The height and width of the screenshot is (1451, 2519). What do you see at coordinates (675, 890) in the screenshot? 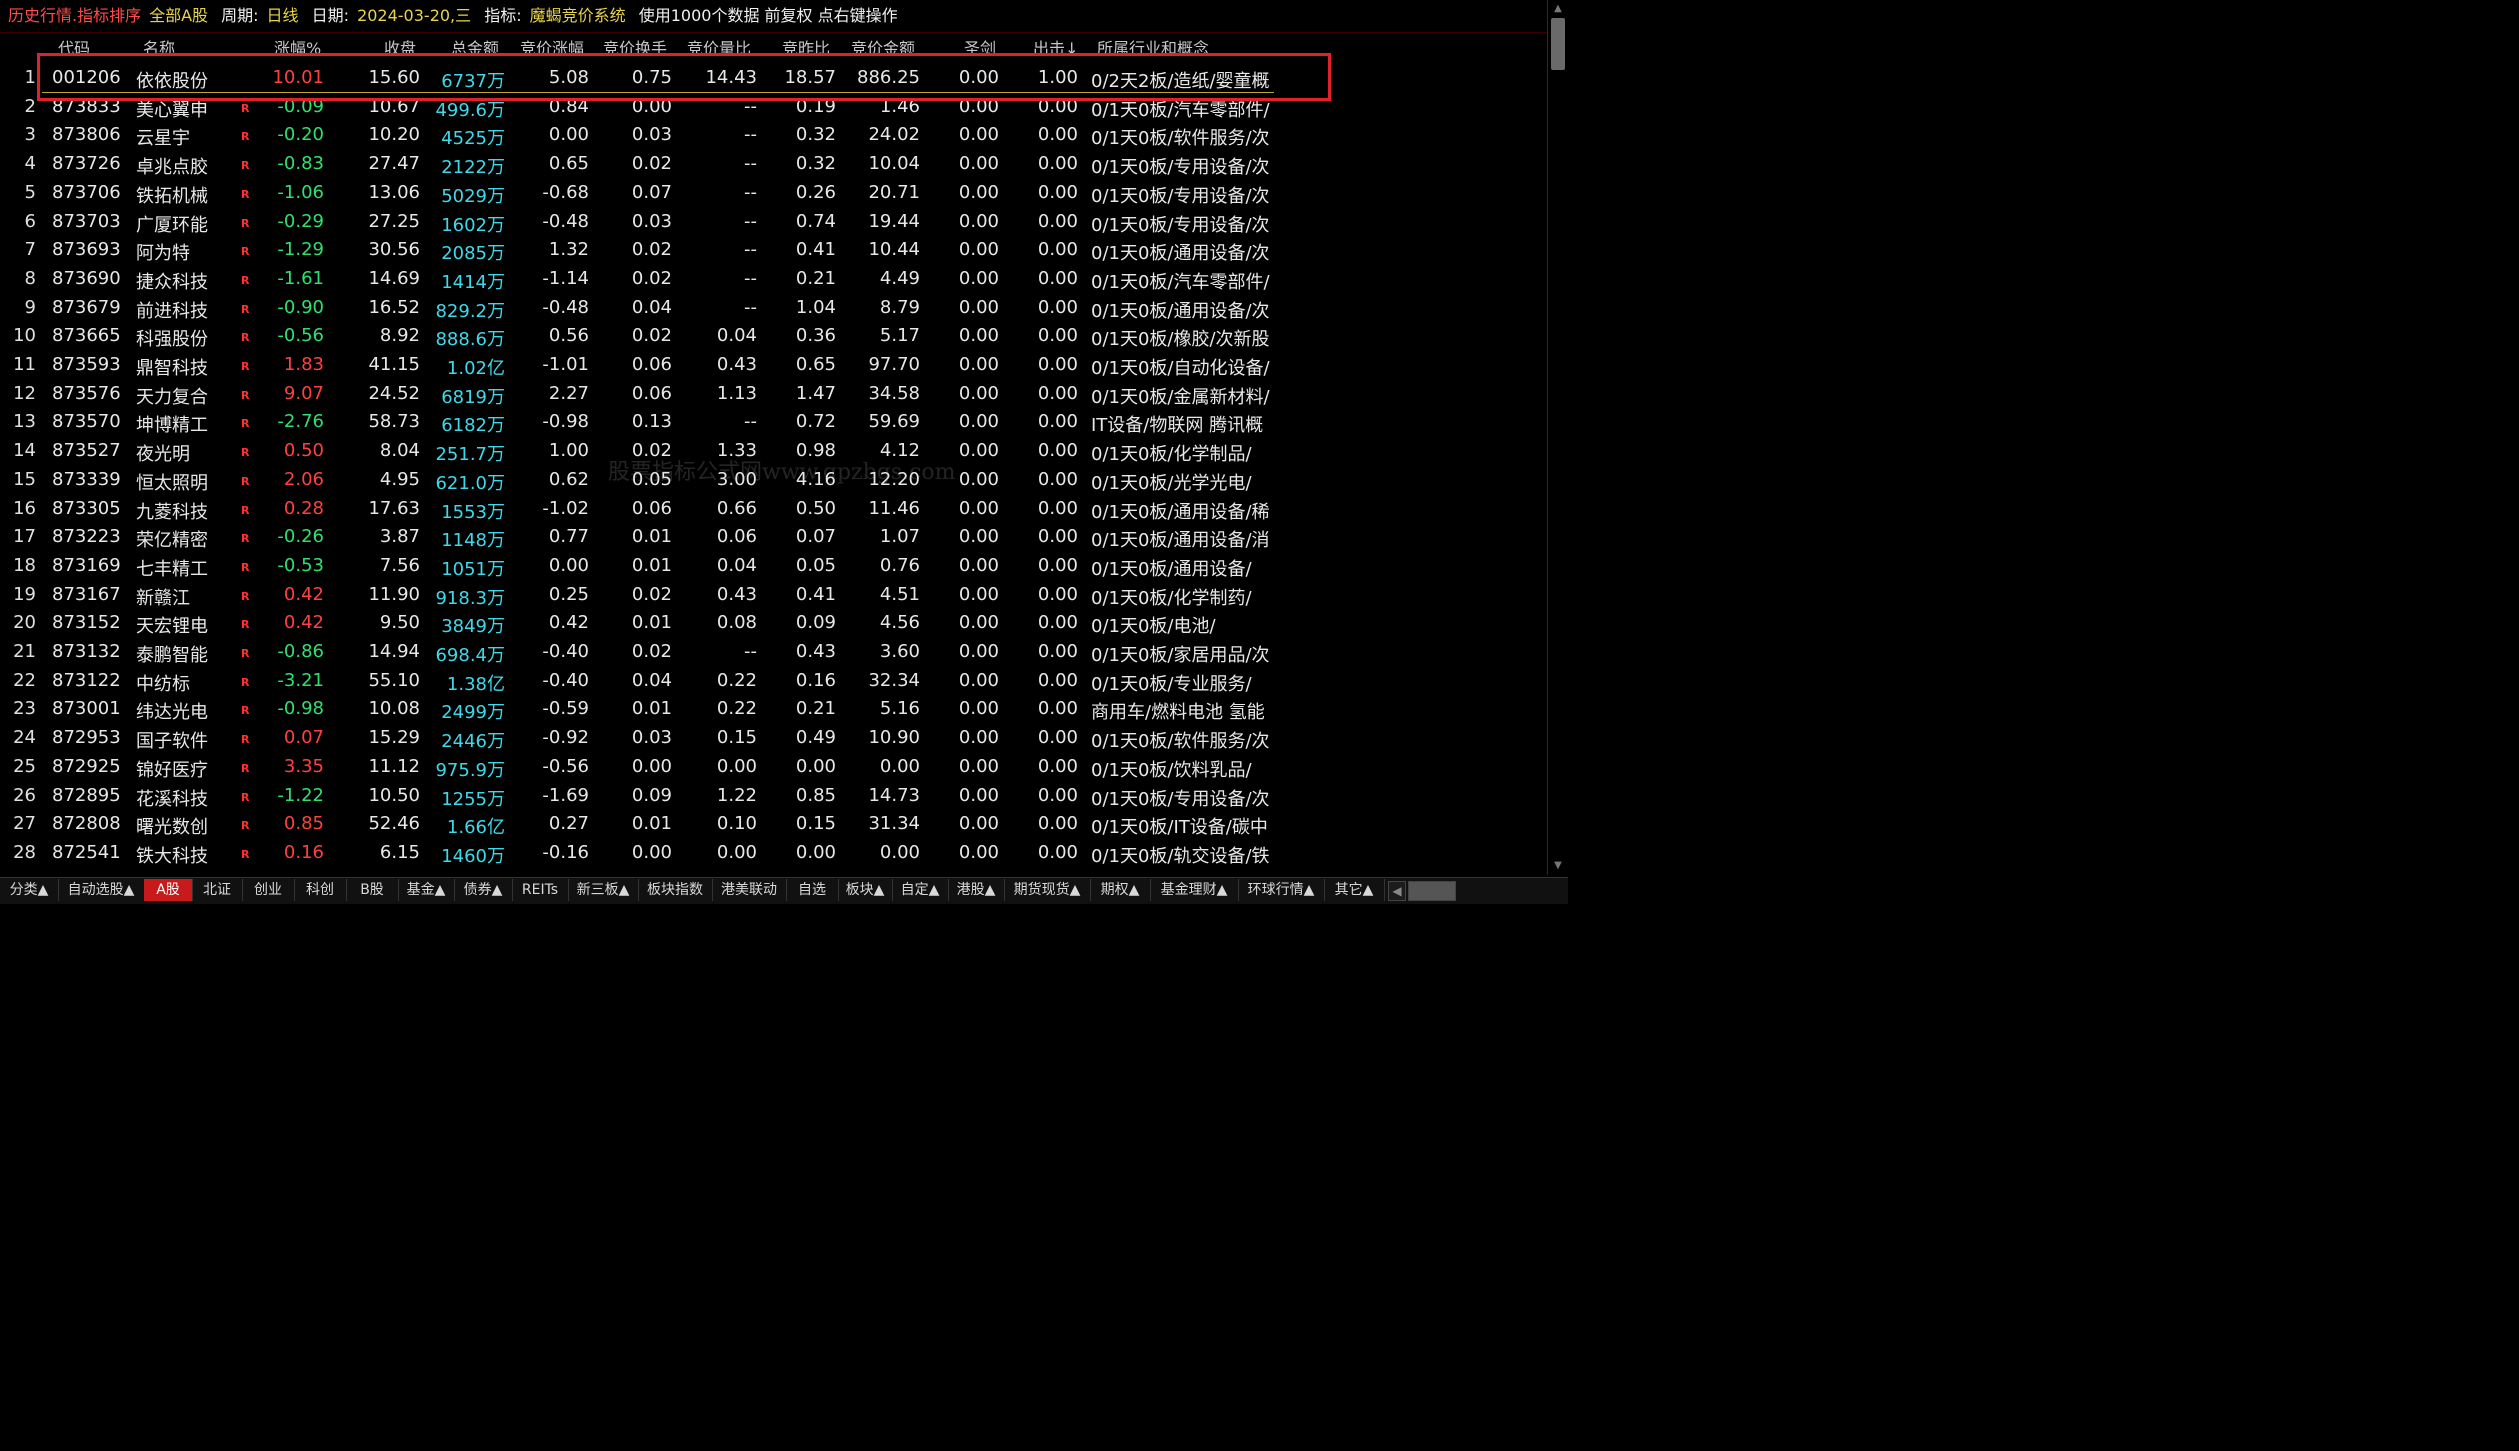
I see `tab-11: 板块指数` at bounding box center [675, 890].